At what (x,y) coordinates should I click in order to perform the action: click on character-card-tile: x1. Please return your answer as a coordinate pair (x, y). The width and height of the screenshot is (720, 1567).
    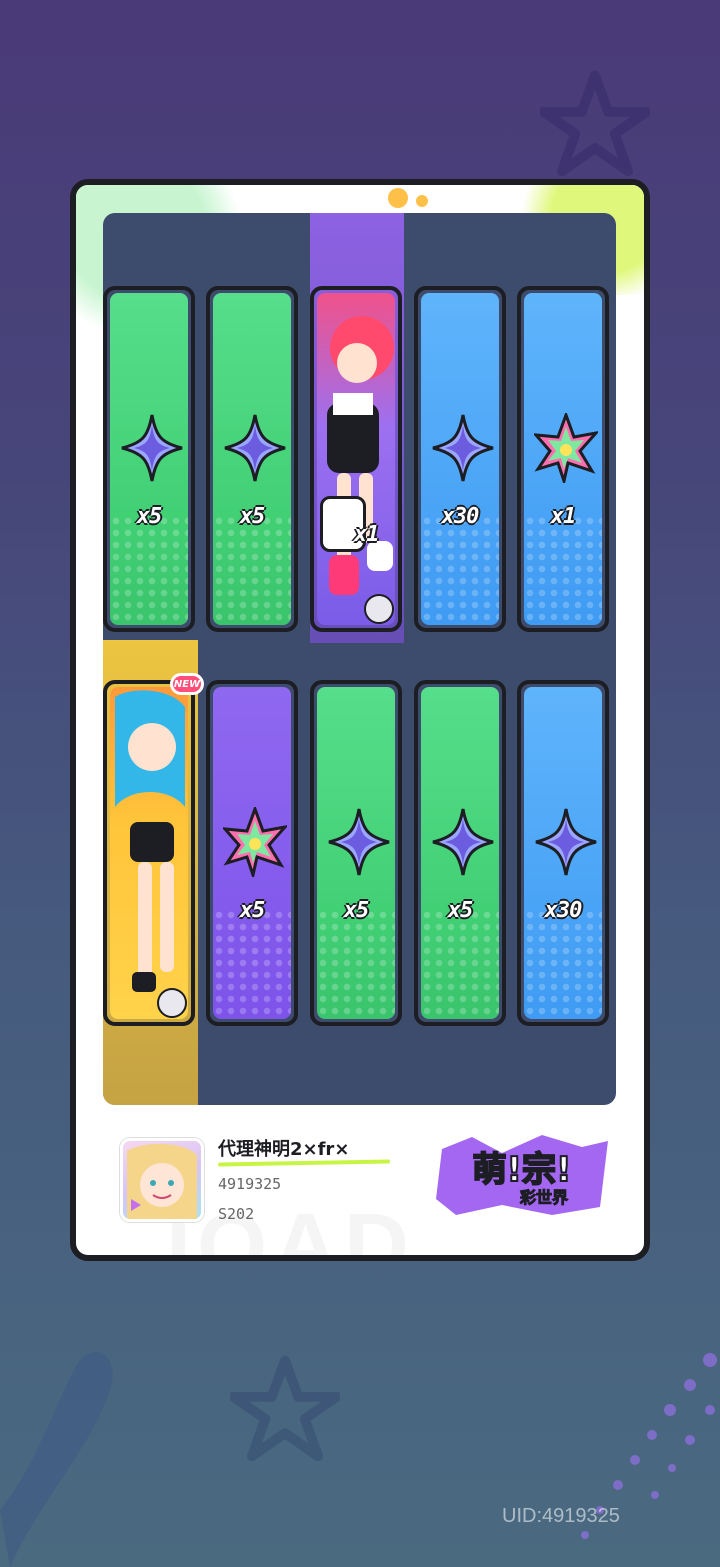
    Looking at the image, I should click on (356, 459).